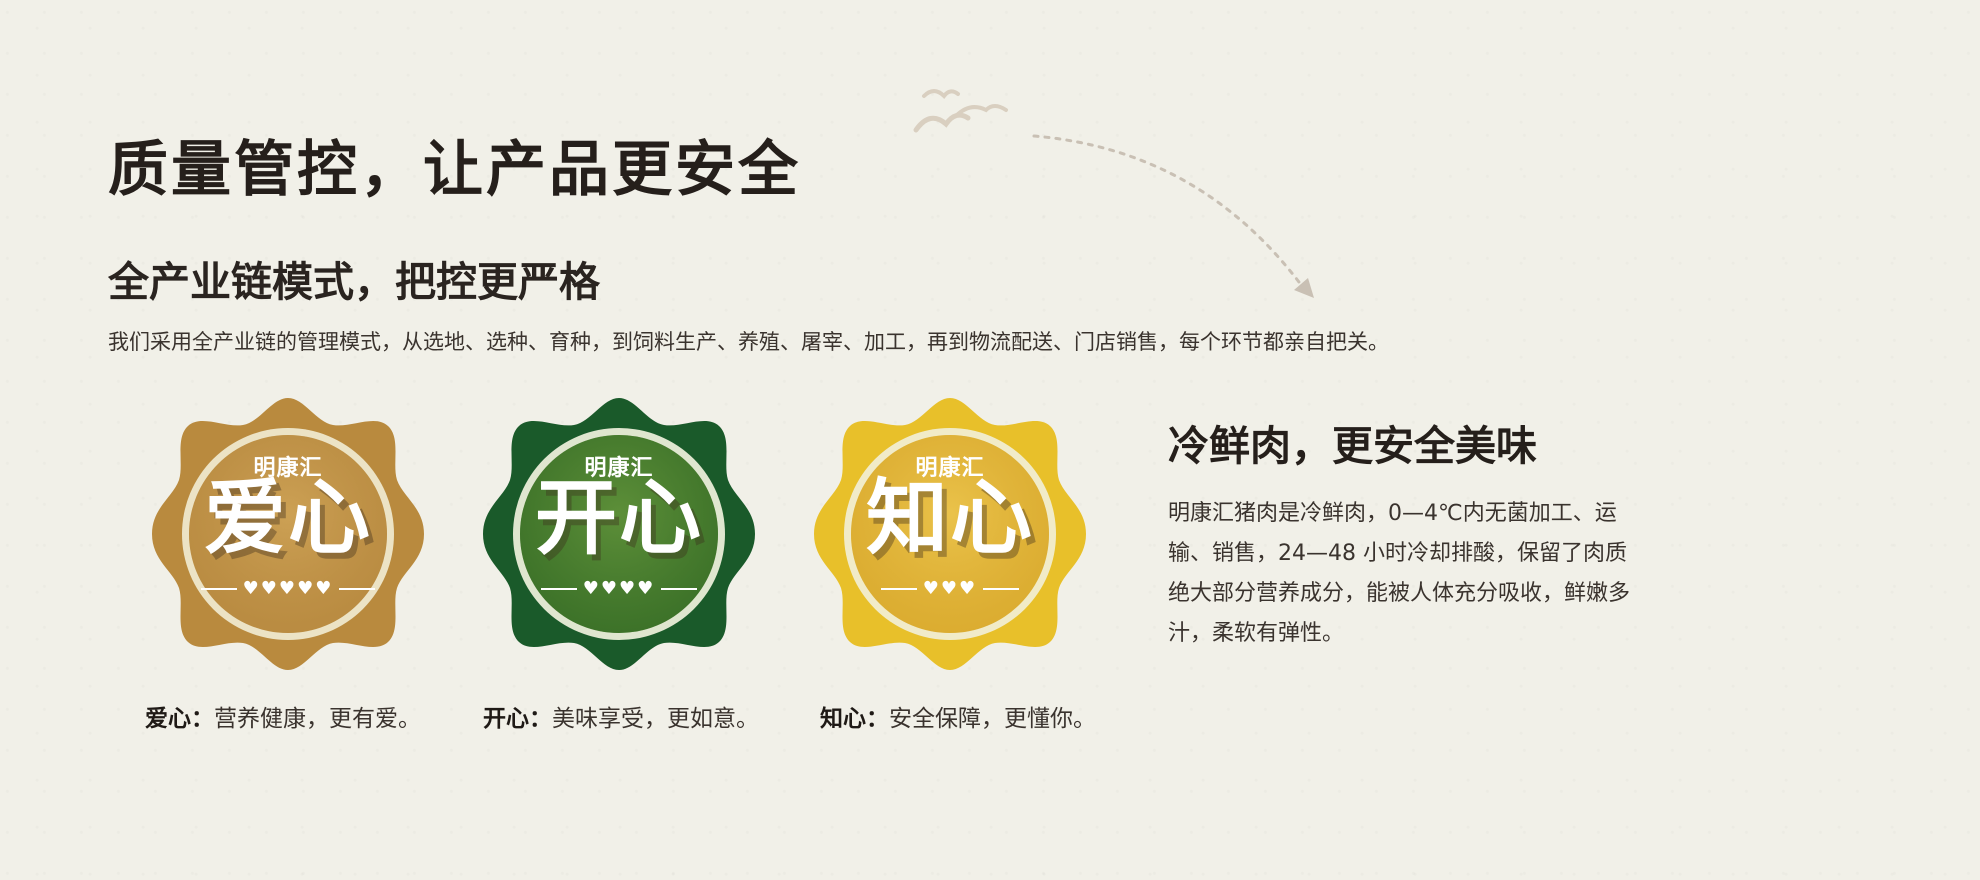  What do you see at coordinates (179, 719) in the screenshot?
I see `caption-label: 爱心：` at bounding box center [179, 719].